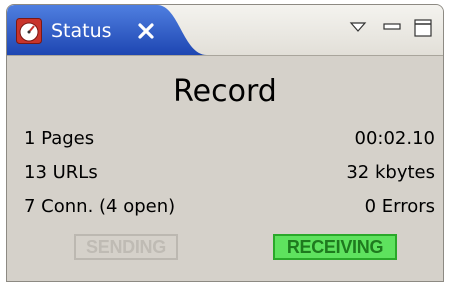  What do you see at coordinates (126, 247) in the screenshot?
I see `sending-indicator: SENDING` at bounding box center [126, 247].